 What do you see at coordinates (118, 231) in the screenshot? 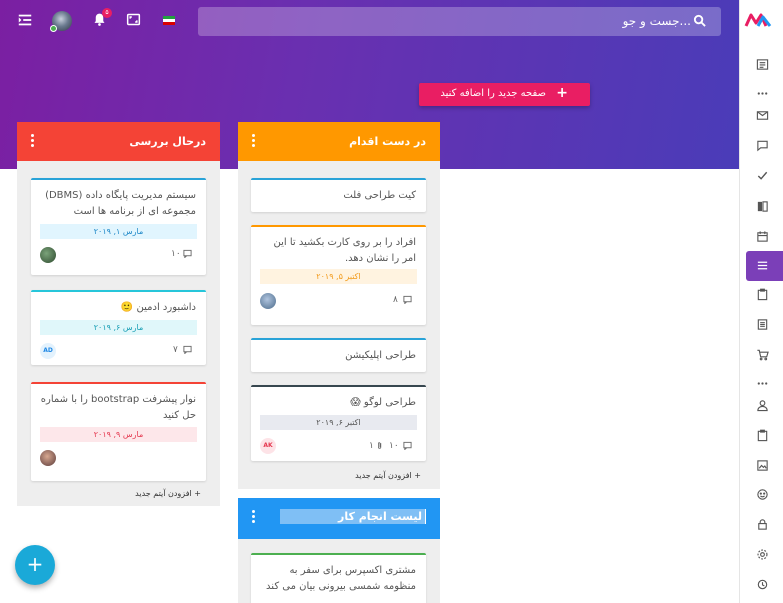
I see `card-date: مارس ۱, ۲۰۱۹` at bounding box center [118, 231].